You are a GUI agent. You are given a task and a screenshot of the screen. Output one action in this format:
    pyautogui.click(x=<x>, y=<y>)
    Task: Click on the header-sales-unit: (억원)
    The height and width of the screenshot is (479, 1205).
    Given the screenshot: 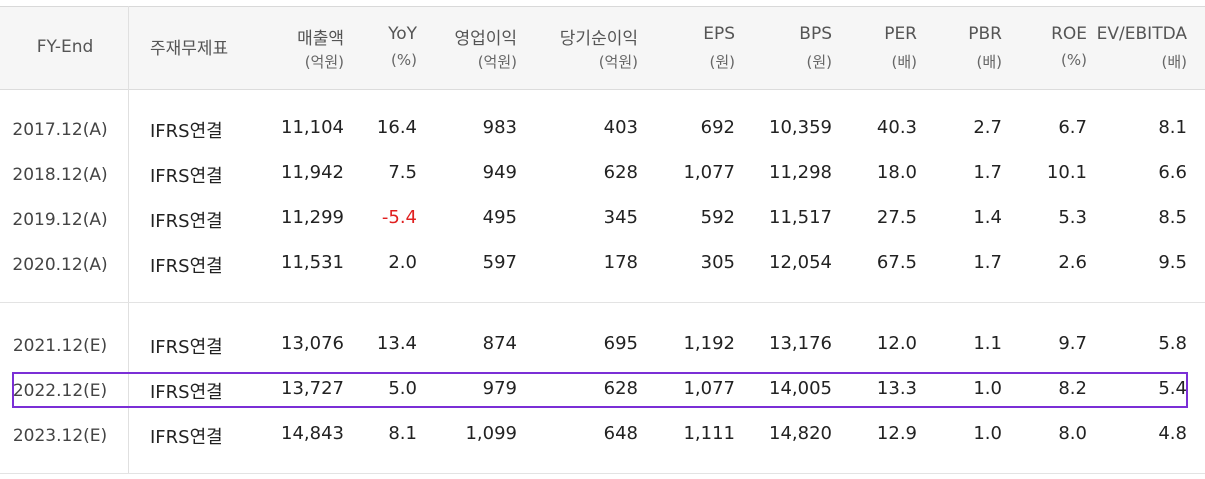 What is the action you would take?
    pyautogui.click(x=324, y=62)
    